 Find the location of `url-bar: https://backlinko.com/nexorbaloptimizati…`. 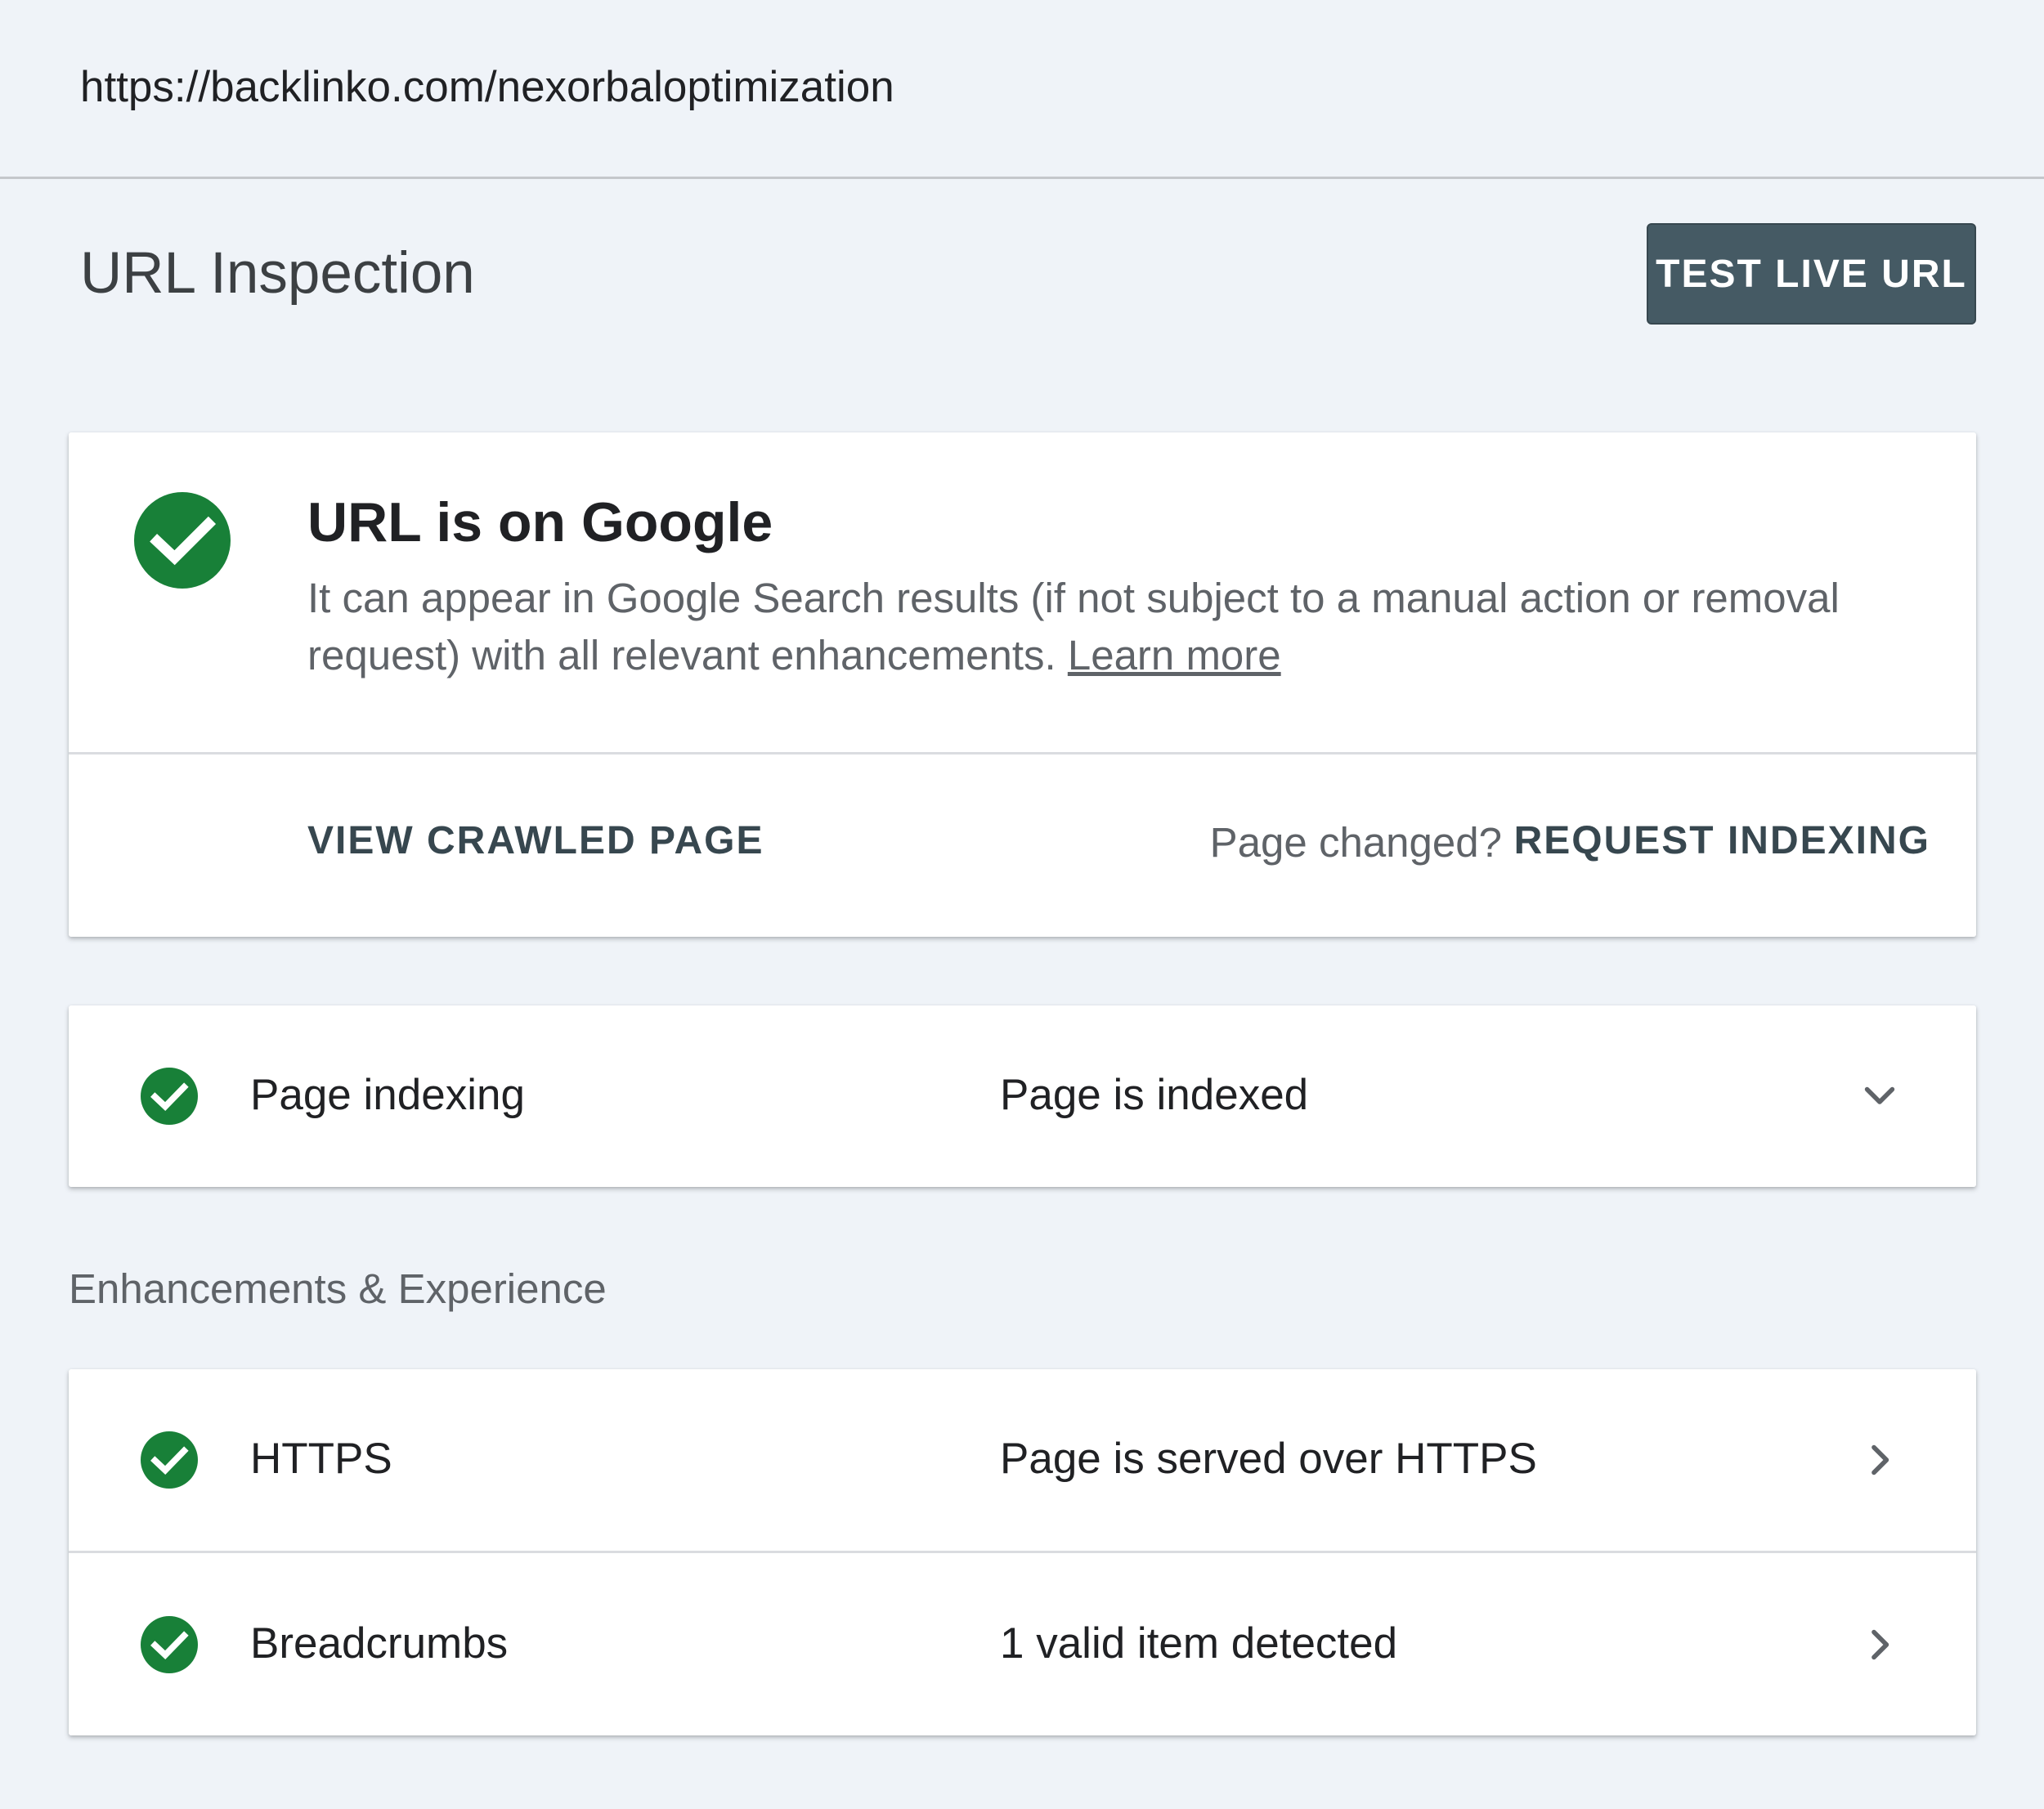

url-bar: https://backlinko.com/nexorbaloptimizati… is located at coordinates (1022, 90).